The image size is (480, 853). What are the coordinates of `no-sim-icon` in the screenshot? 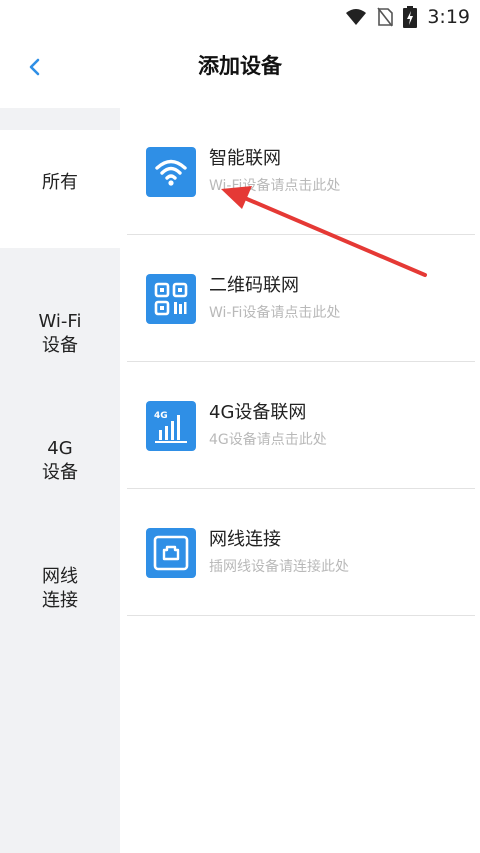 It's located at (385, 17).